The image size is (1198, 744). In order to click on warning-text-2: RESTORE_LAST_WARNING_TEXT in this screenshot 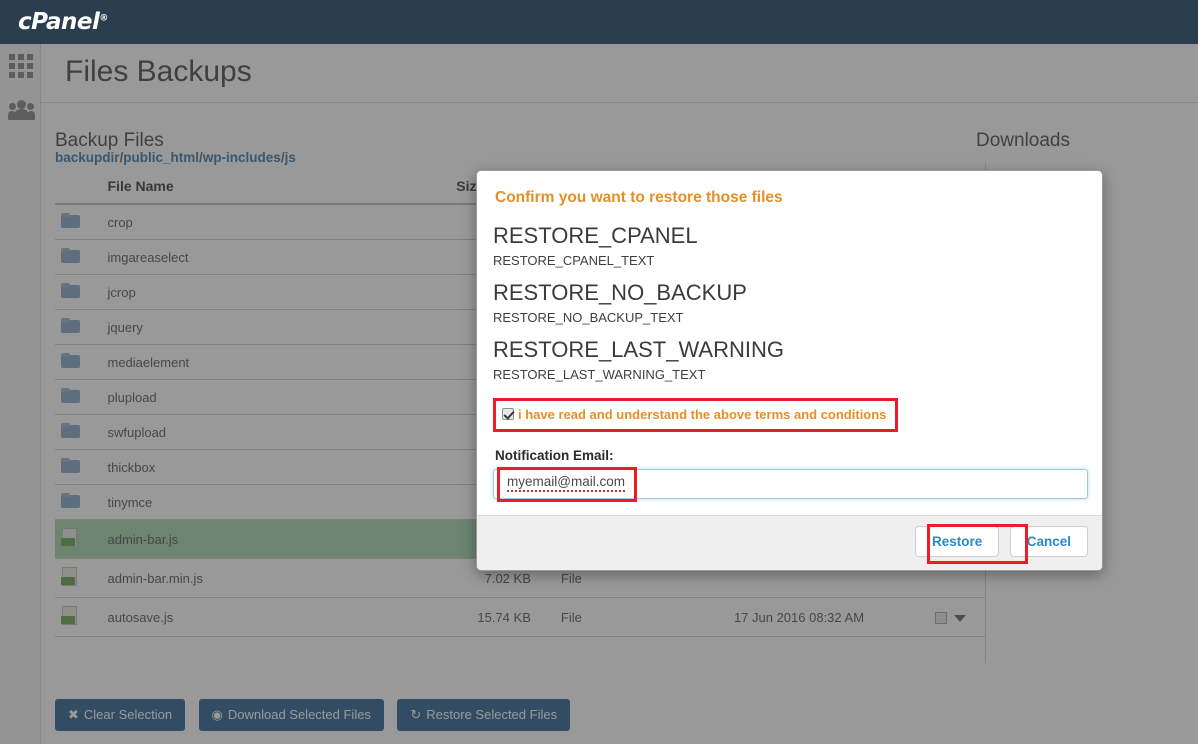, I will do `click(599, 374)`.